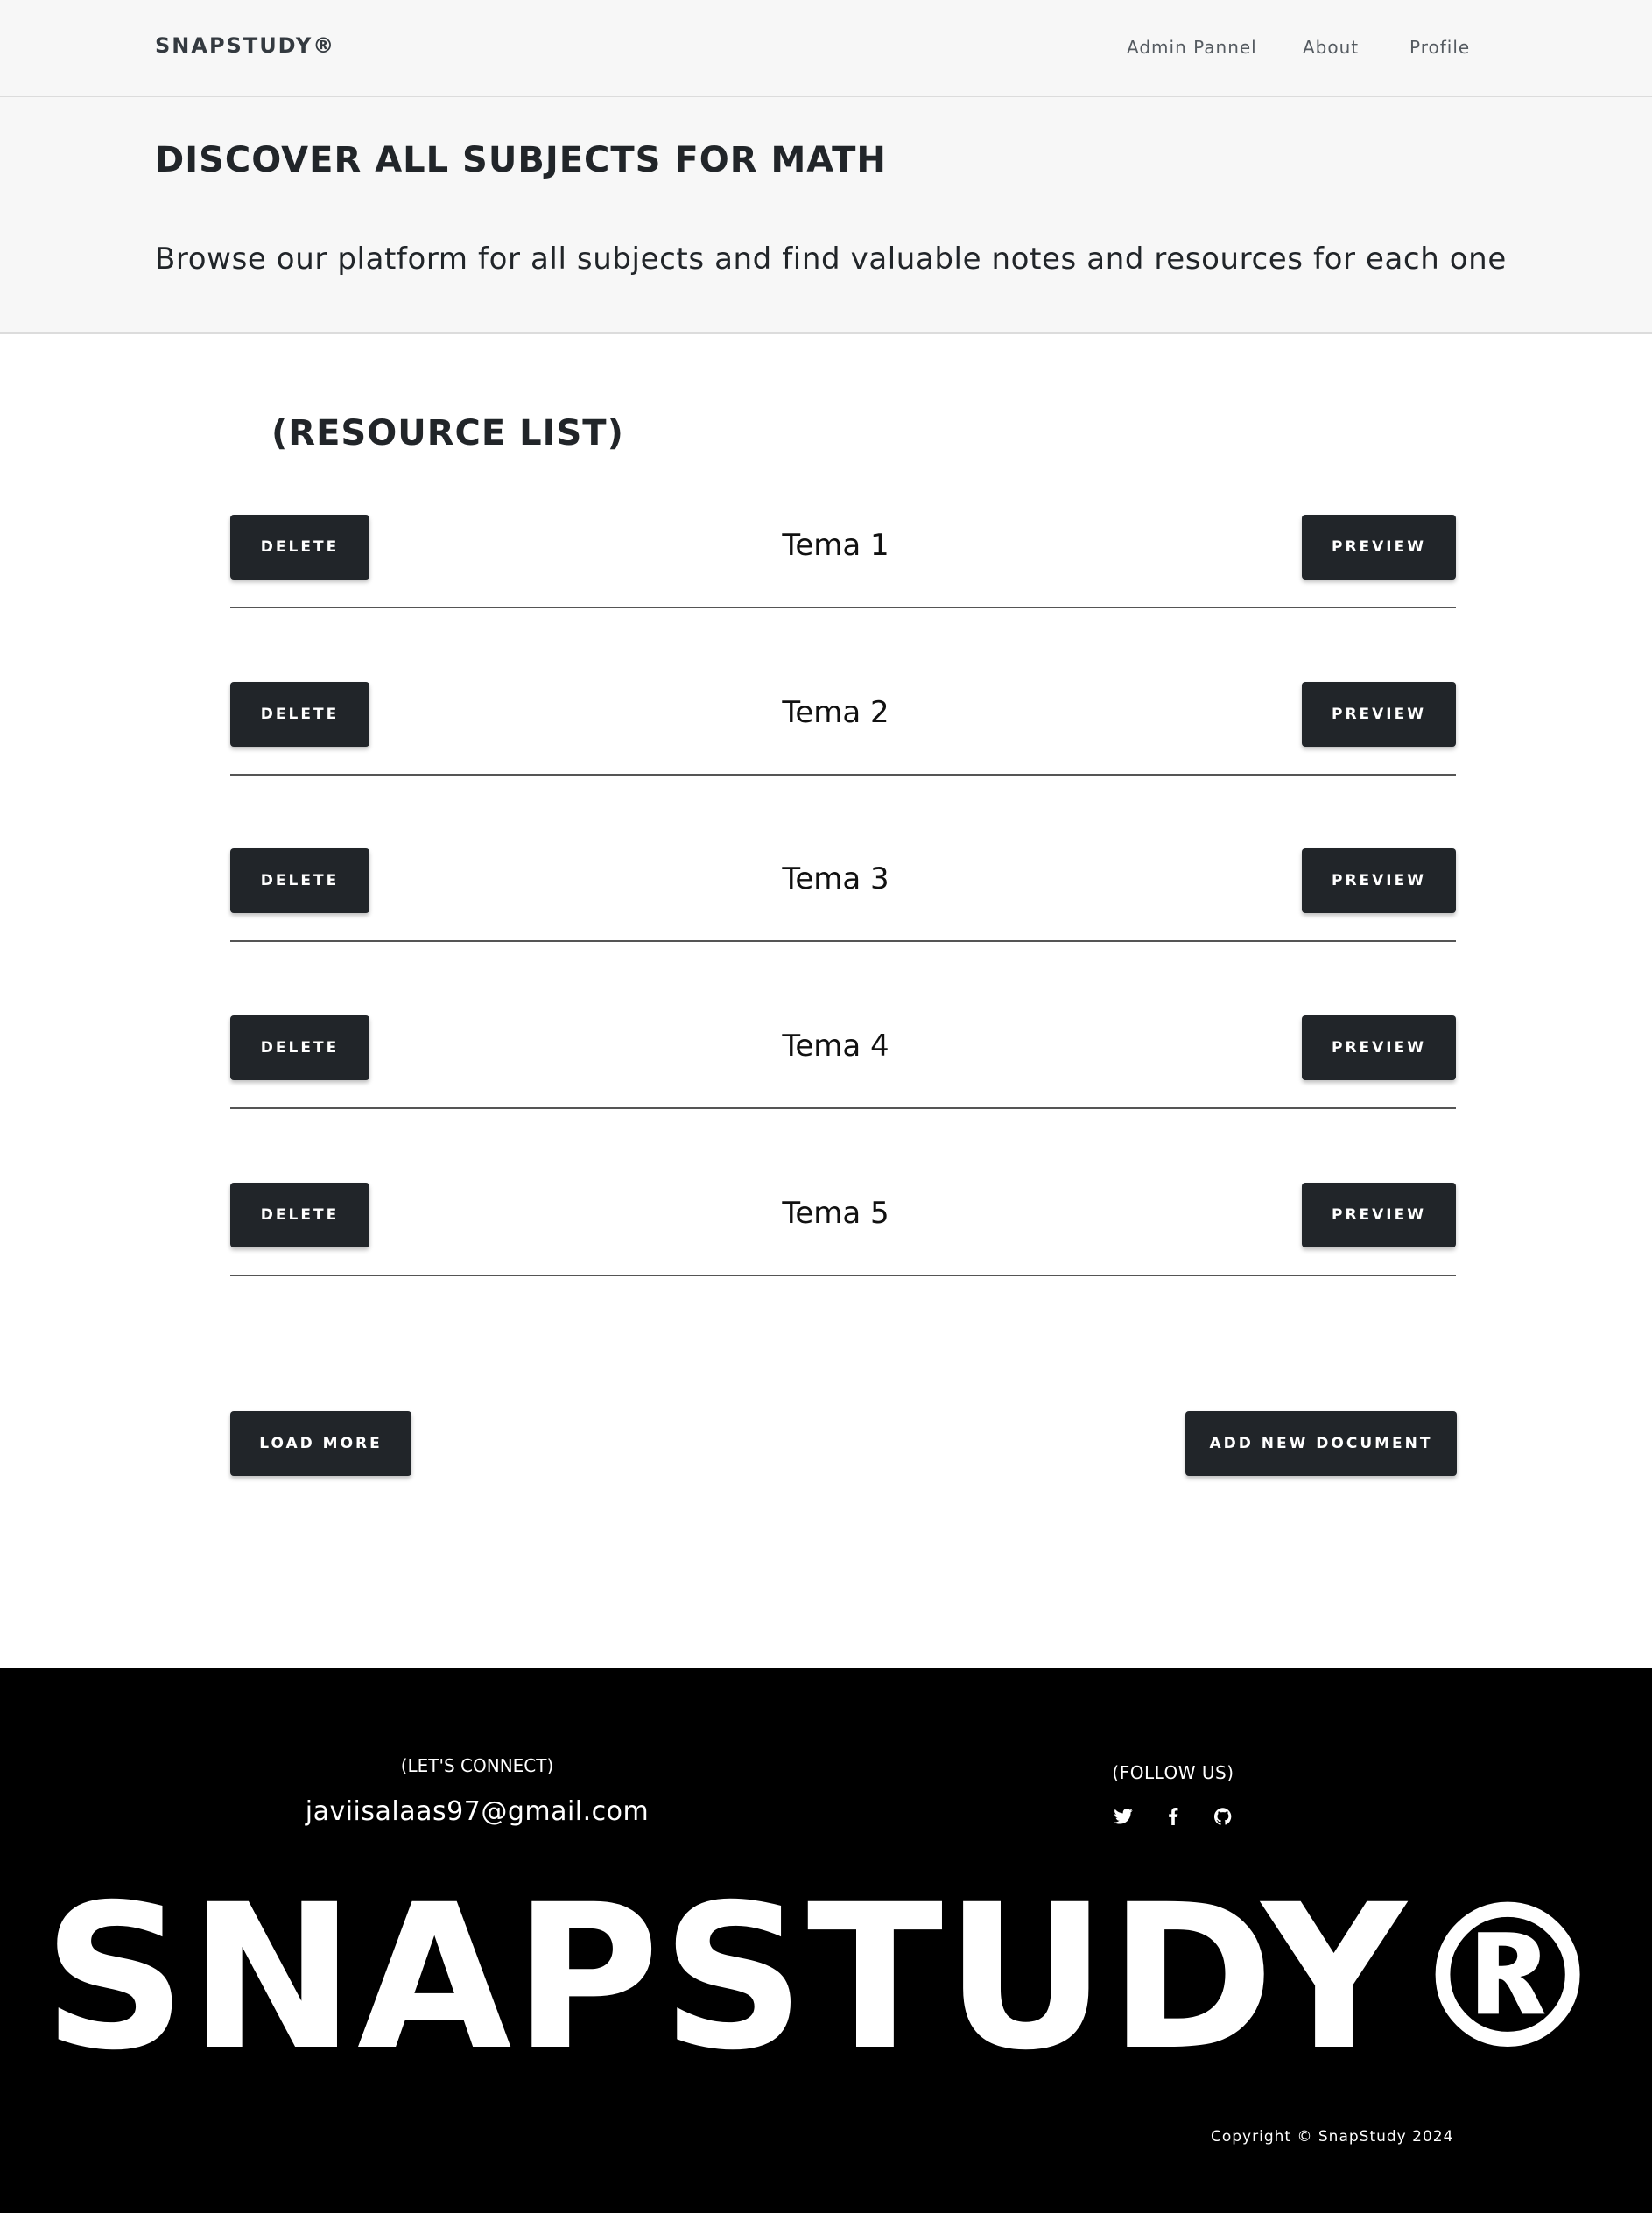 The width and height of the screenshot is (1652, 2213). I want to click on github-icon, so click(1223, 1816).